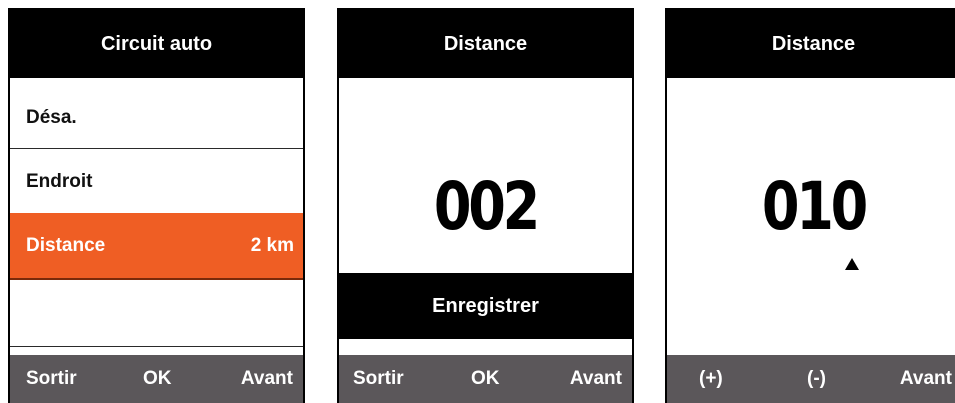 This screenshot has width=955, height=403. Describe the element at coordinates (66, 245) in the screenshot. I see `menu-item-label: Distance` at that location.